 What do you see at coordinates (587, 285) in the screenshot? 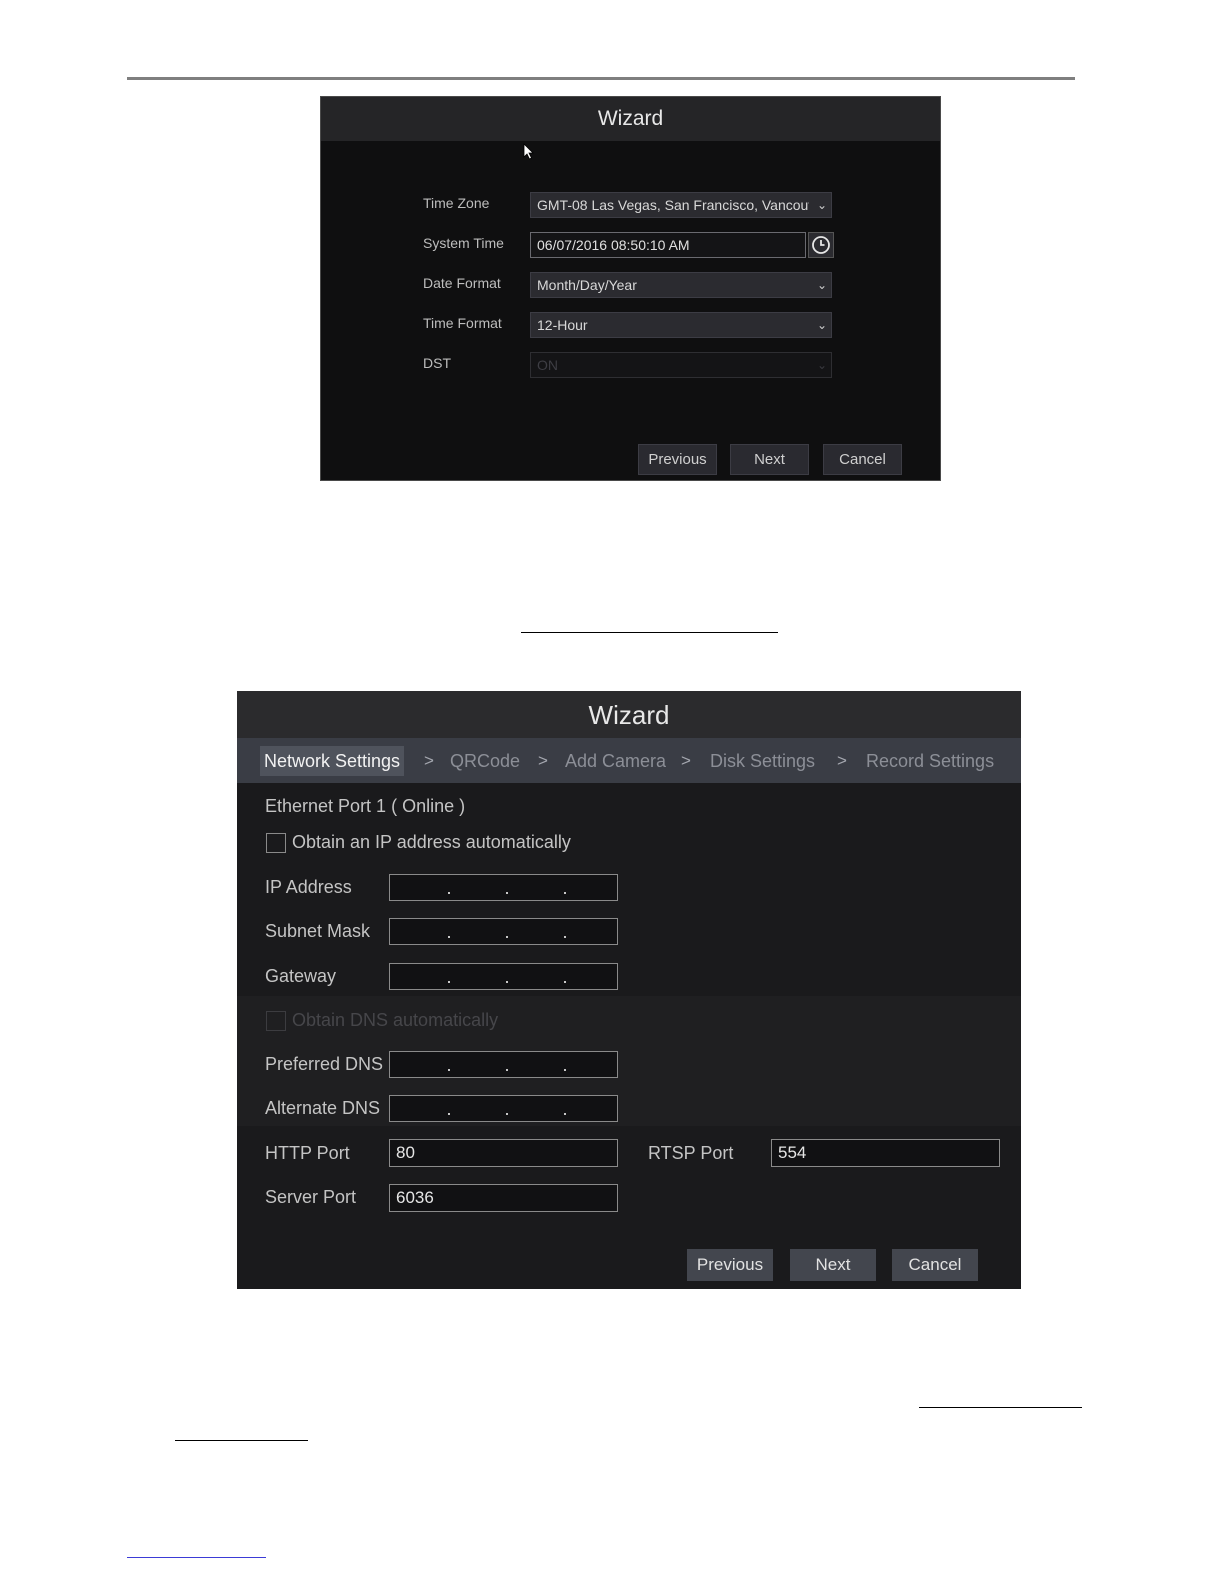
I see `date-format-value: Month/Day/Year` at bounding box center [587, 285].